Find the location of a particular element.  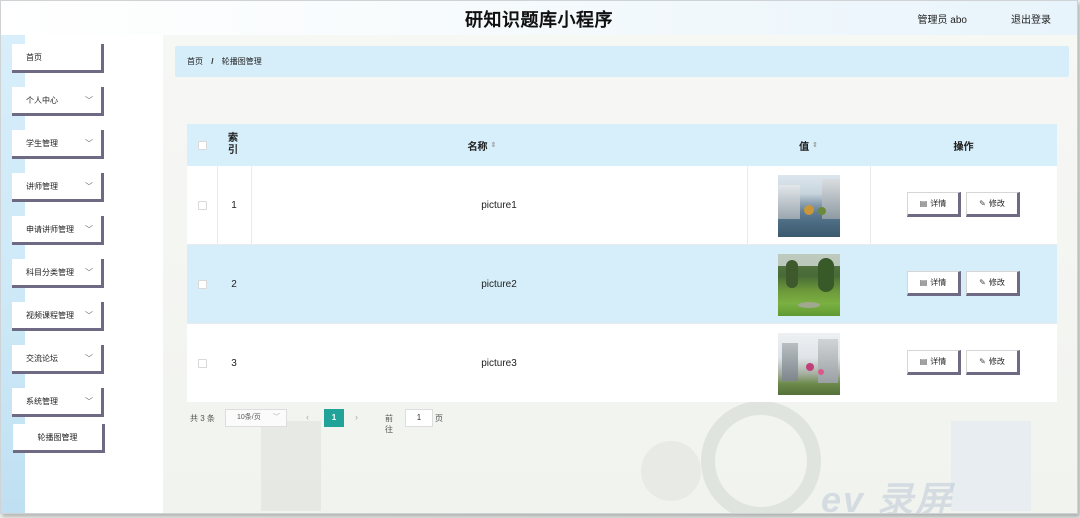

logout-button: 退出登录 is located at coordinates (1031, 18).